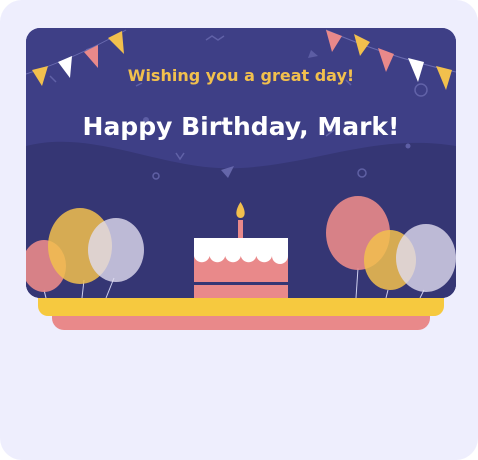 This screenshot has width=478, height=460. I want to click on card-subtitle: Wishing you a great day!, so click(241, 75).